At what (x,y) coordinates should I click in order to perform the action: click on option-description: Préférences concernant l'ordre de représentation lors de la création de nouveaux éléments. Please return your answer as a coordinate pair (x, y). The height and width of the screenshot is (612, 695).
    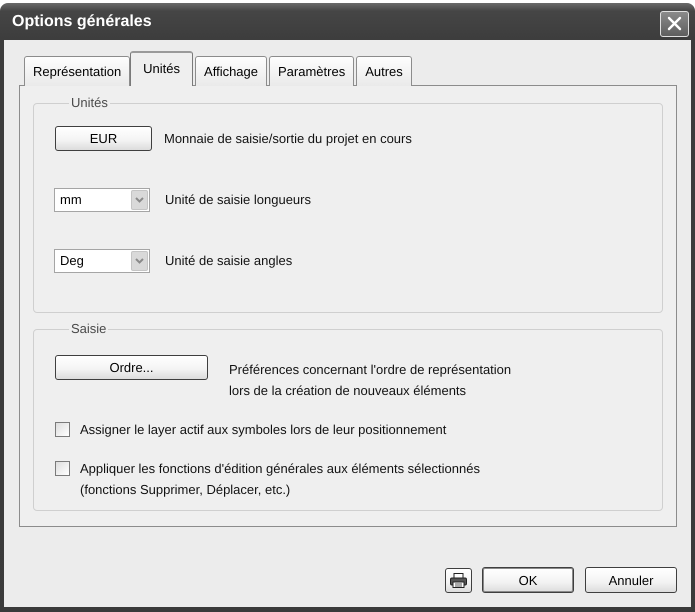
    Looking at the image, I should click on (370, 380).